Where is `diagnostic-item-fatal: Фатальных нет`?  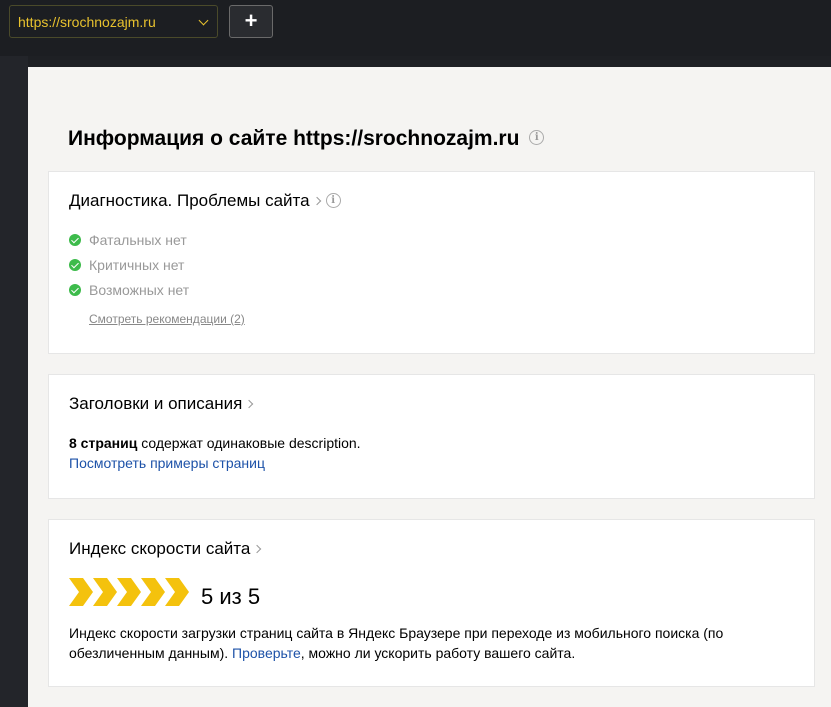 diagnostic-item-fatal: Фатальных нет is located at coordinates (128, 240).